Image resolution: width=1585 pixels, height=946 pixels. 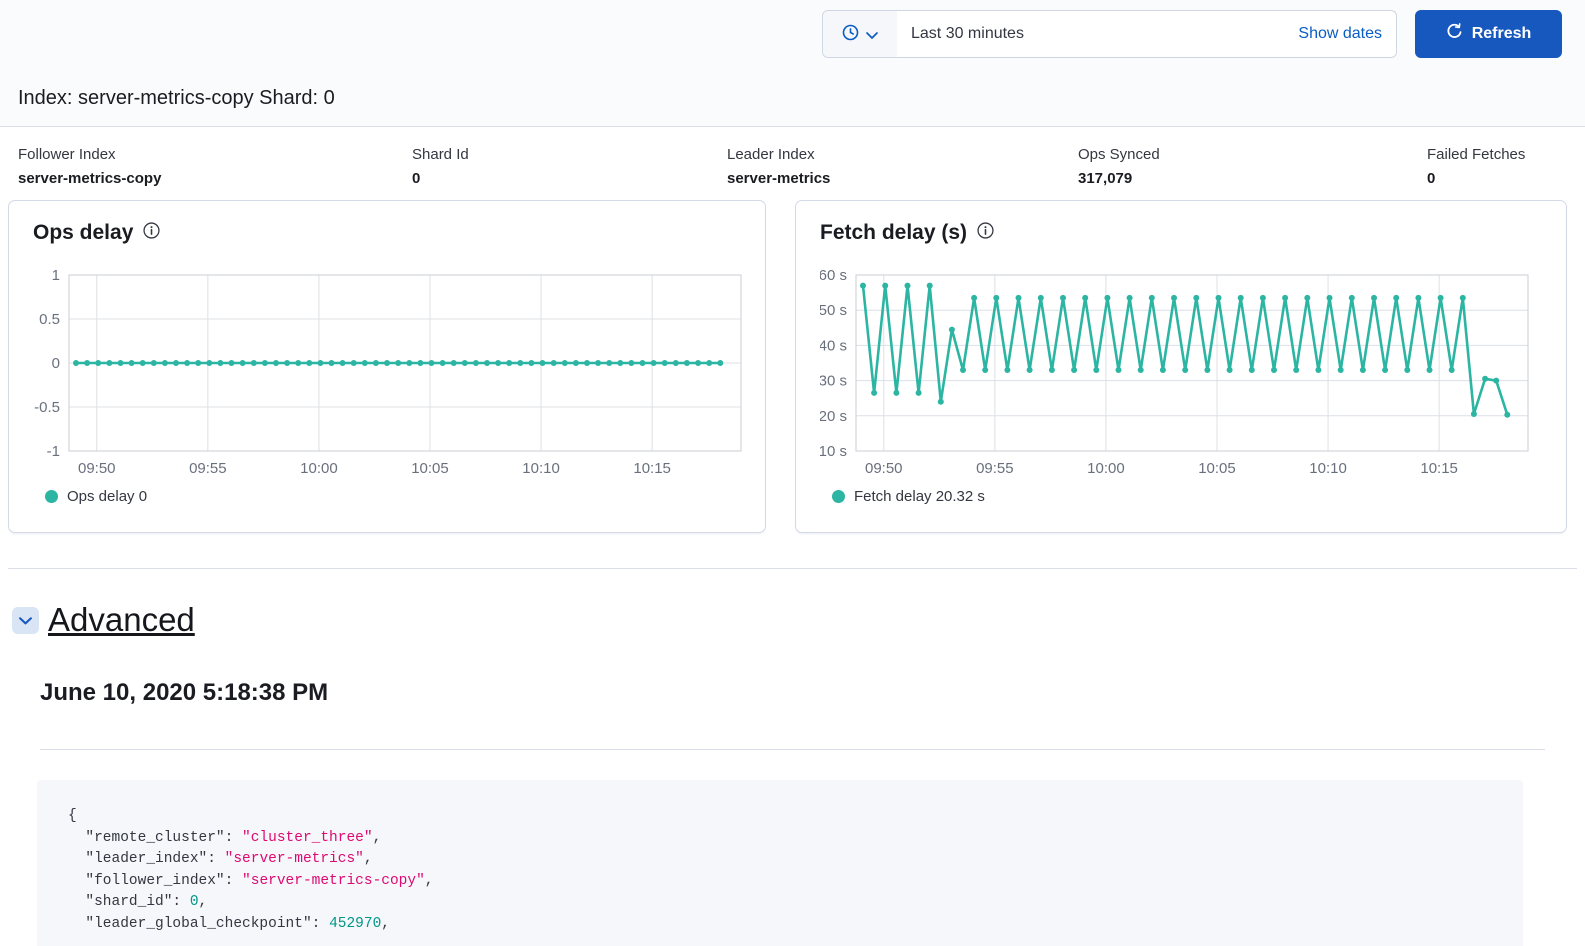 I want to click on svg-text: 50 s, so click(x=833, y=310).